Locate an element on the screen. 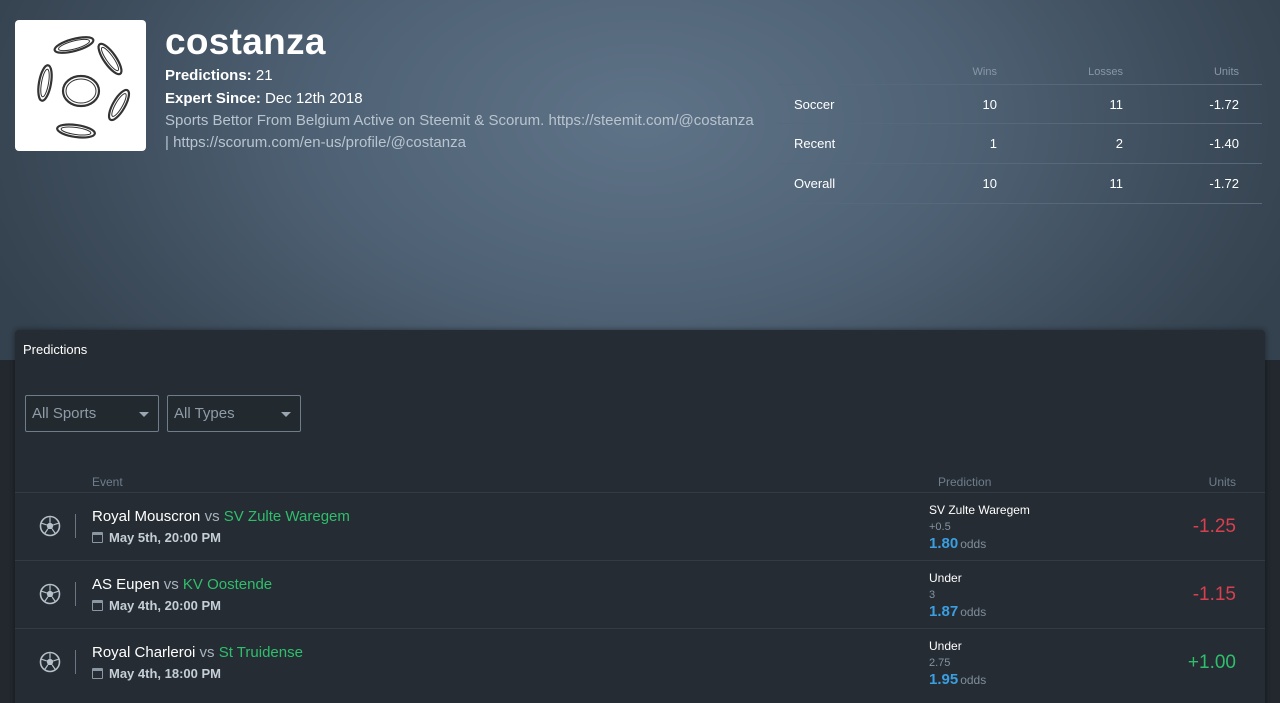 The width and height of the screenshot is (1280, 703). stats-header: Wins Losses Units is located at coordinates (1020, 74).